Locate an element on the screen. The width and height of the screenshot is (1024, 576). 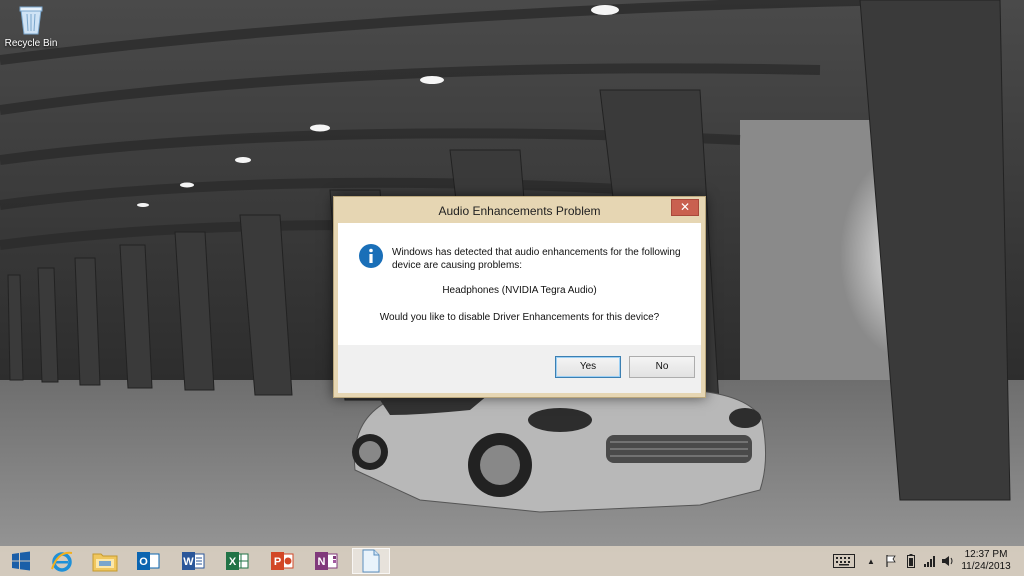
windows-logo-icon is located at coordinates (21, 561).